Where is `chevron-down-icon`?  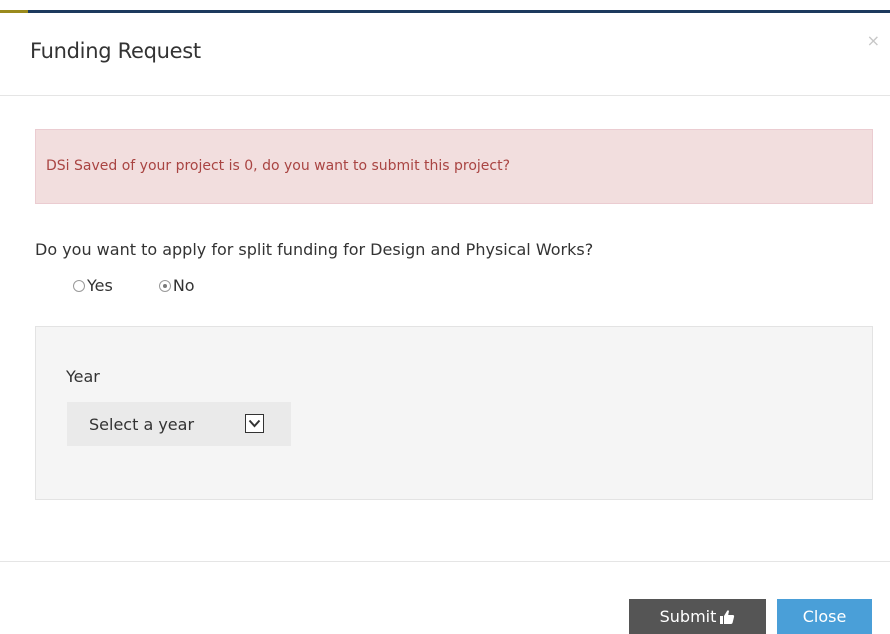
chevron-down-icon is located at coordinates (254, 423).